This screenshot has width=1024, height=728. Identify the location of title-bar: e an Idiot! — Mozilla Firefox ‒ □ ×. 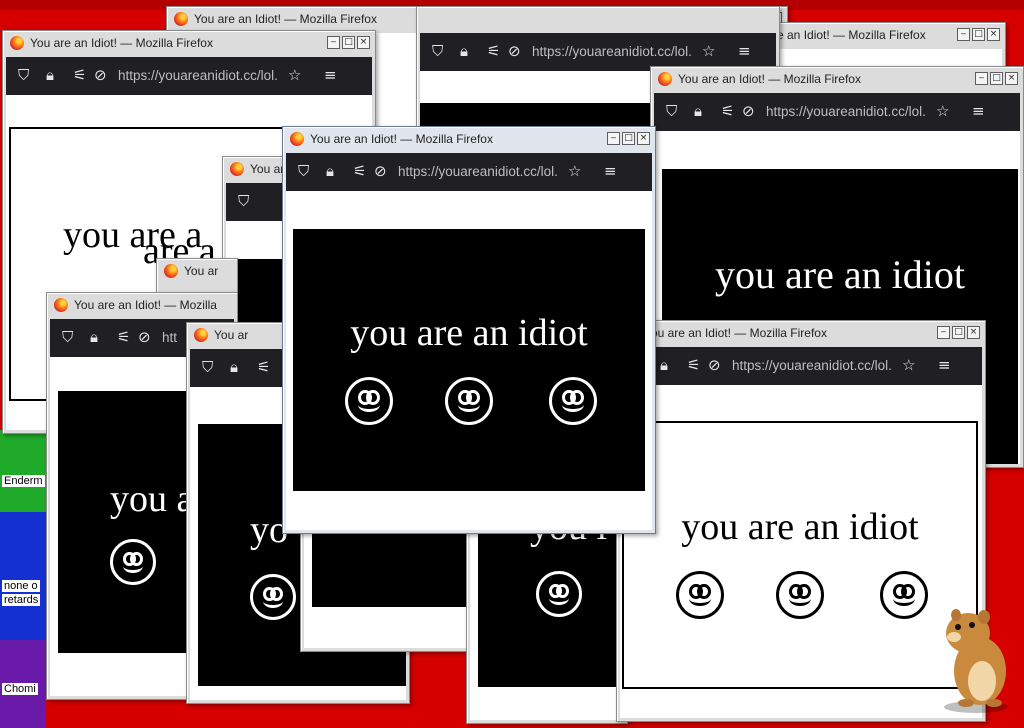
(889, 35).